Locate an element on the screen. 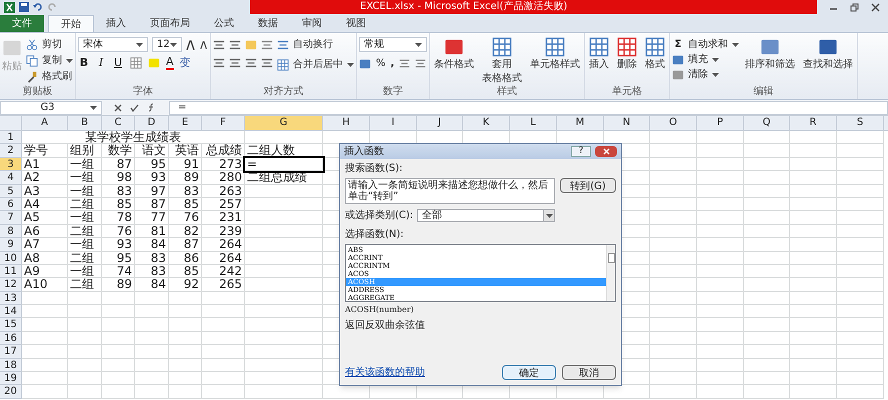 The width and height of the screenshot is (888, 400). help-button: ? is located at coordinates (581, 151).